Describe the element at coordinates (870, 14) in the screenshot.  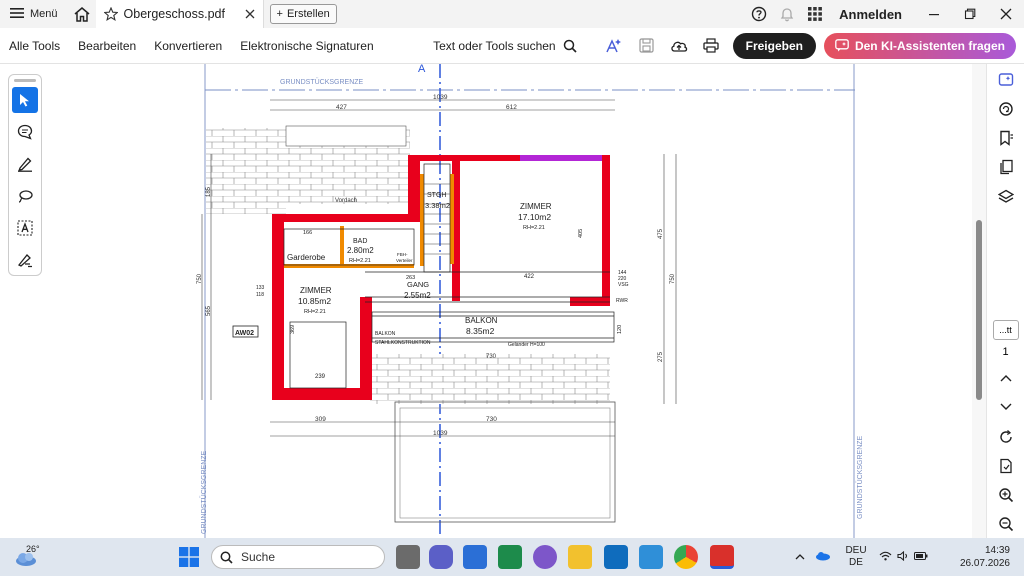
I see `signin-button: Anmelden` at that location.